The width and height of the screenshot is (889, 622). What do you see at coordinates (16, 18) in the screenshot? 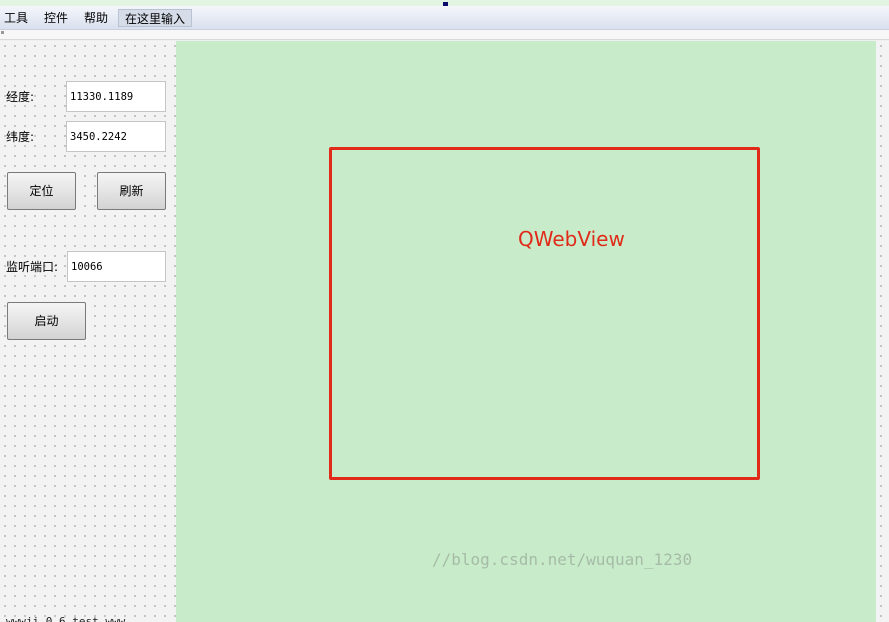
I see `menu-tools: 工具` at bounding box center [16, 18].